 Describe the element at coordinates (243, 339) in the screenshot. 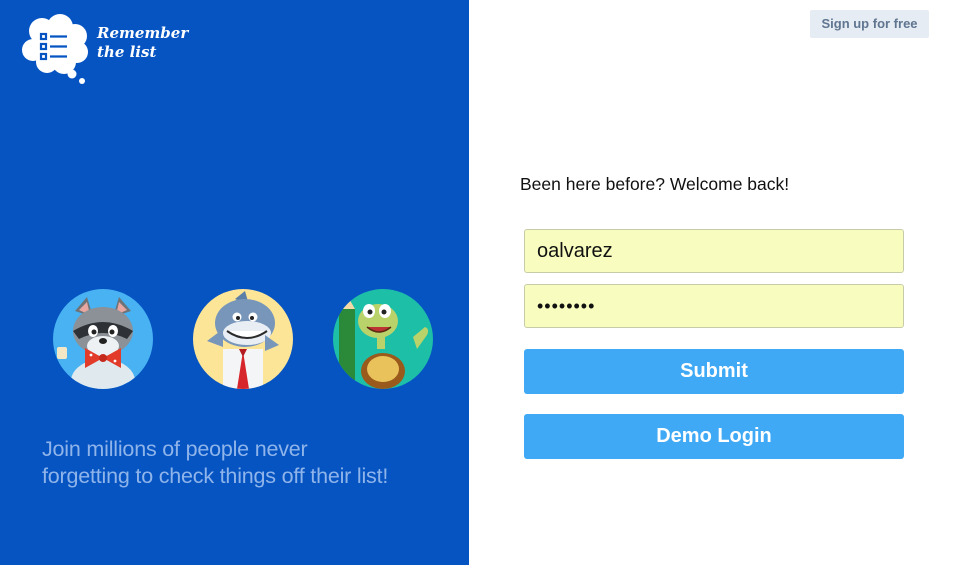

I see `shark-avatar` at that location.